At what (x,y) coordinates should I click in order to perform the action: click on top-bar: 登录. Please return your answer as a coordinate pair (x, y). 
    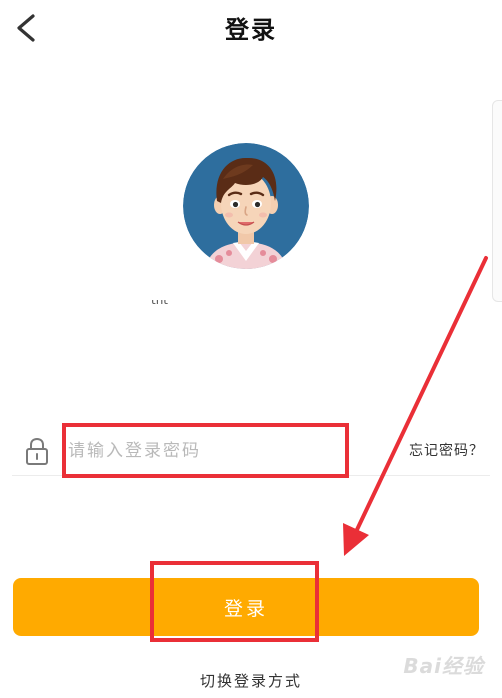
    Looking at the image, I should click on (251, 28).